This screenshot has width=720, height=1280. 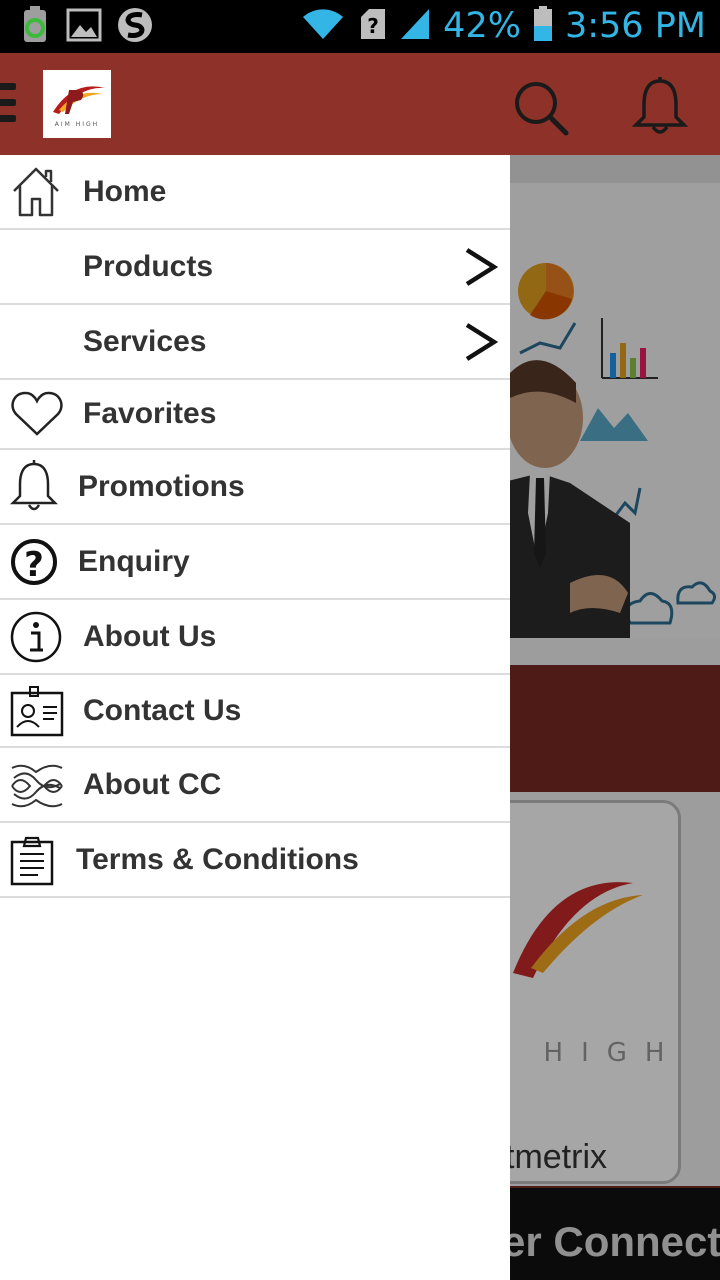 I want to click on bell-icon, so click(x=34, y=489).